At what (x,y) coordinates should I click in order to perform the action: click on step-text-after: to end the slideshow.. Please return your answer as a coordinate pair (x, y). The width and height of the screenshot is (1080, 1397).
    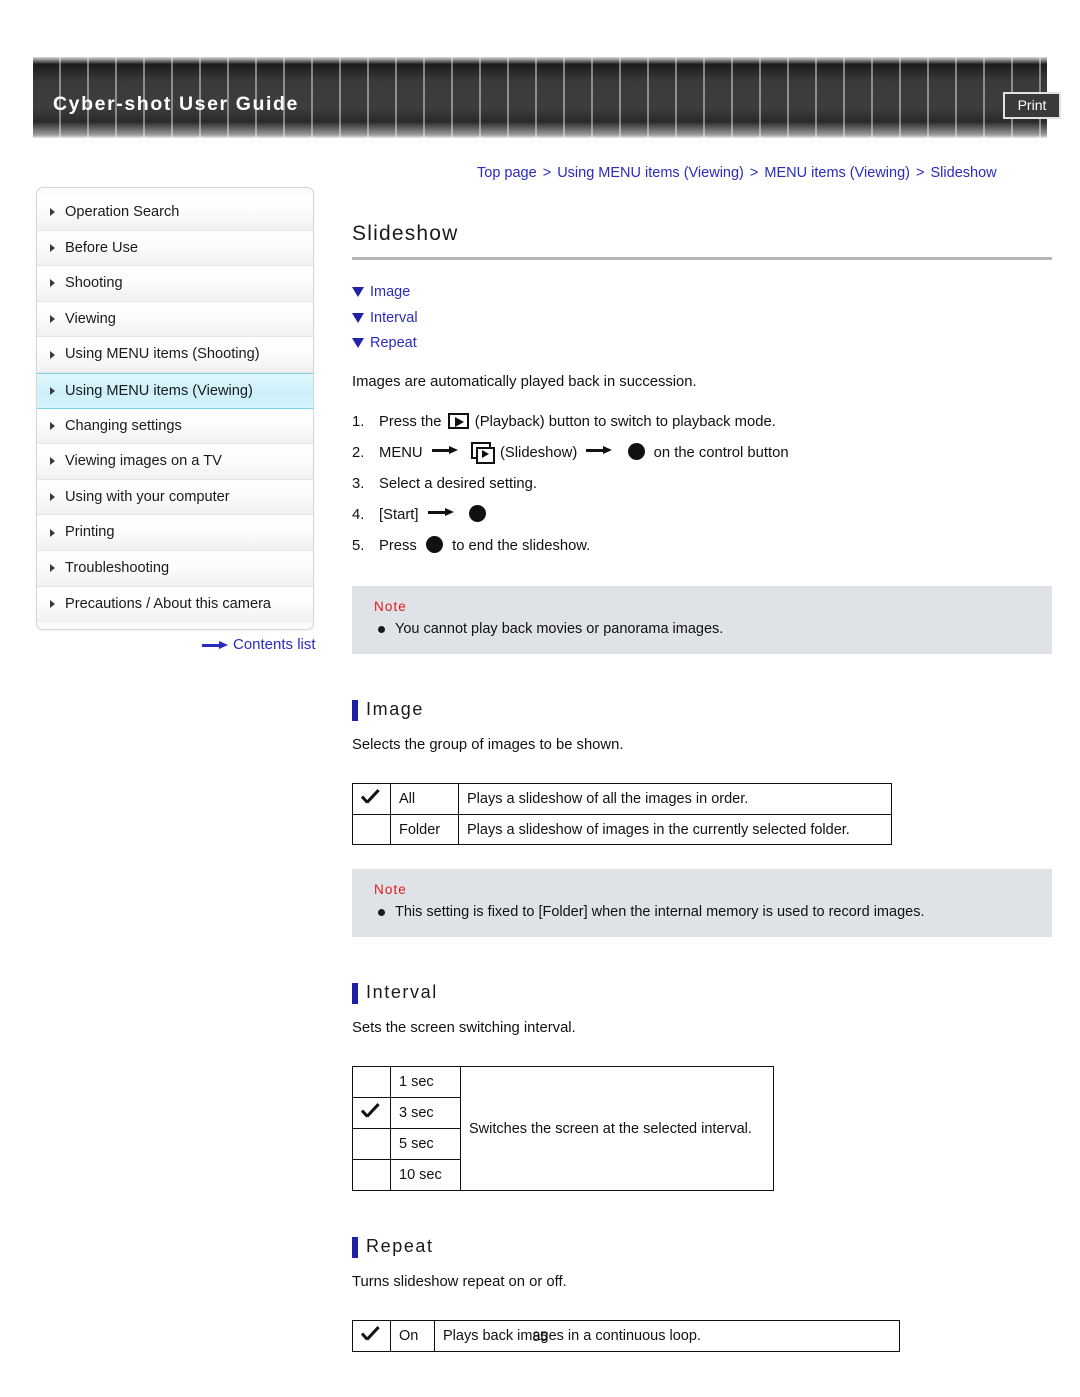
    Looking at the image, I should click on (521, 546).